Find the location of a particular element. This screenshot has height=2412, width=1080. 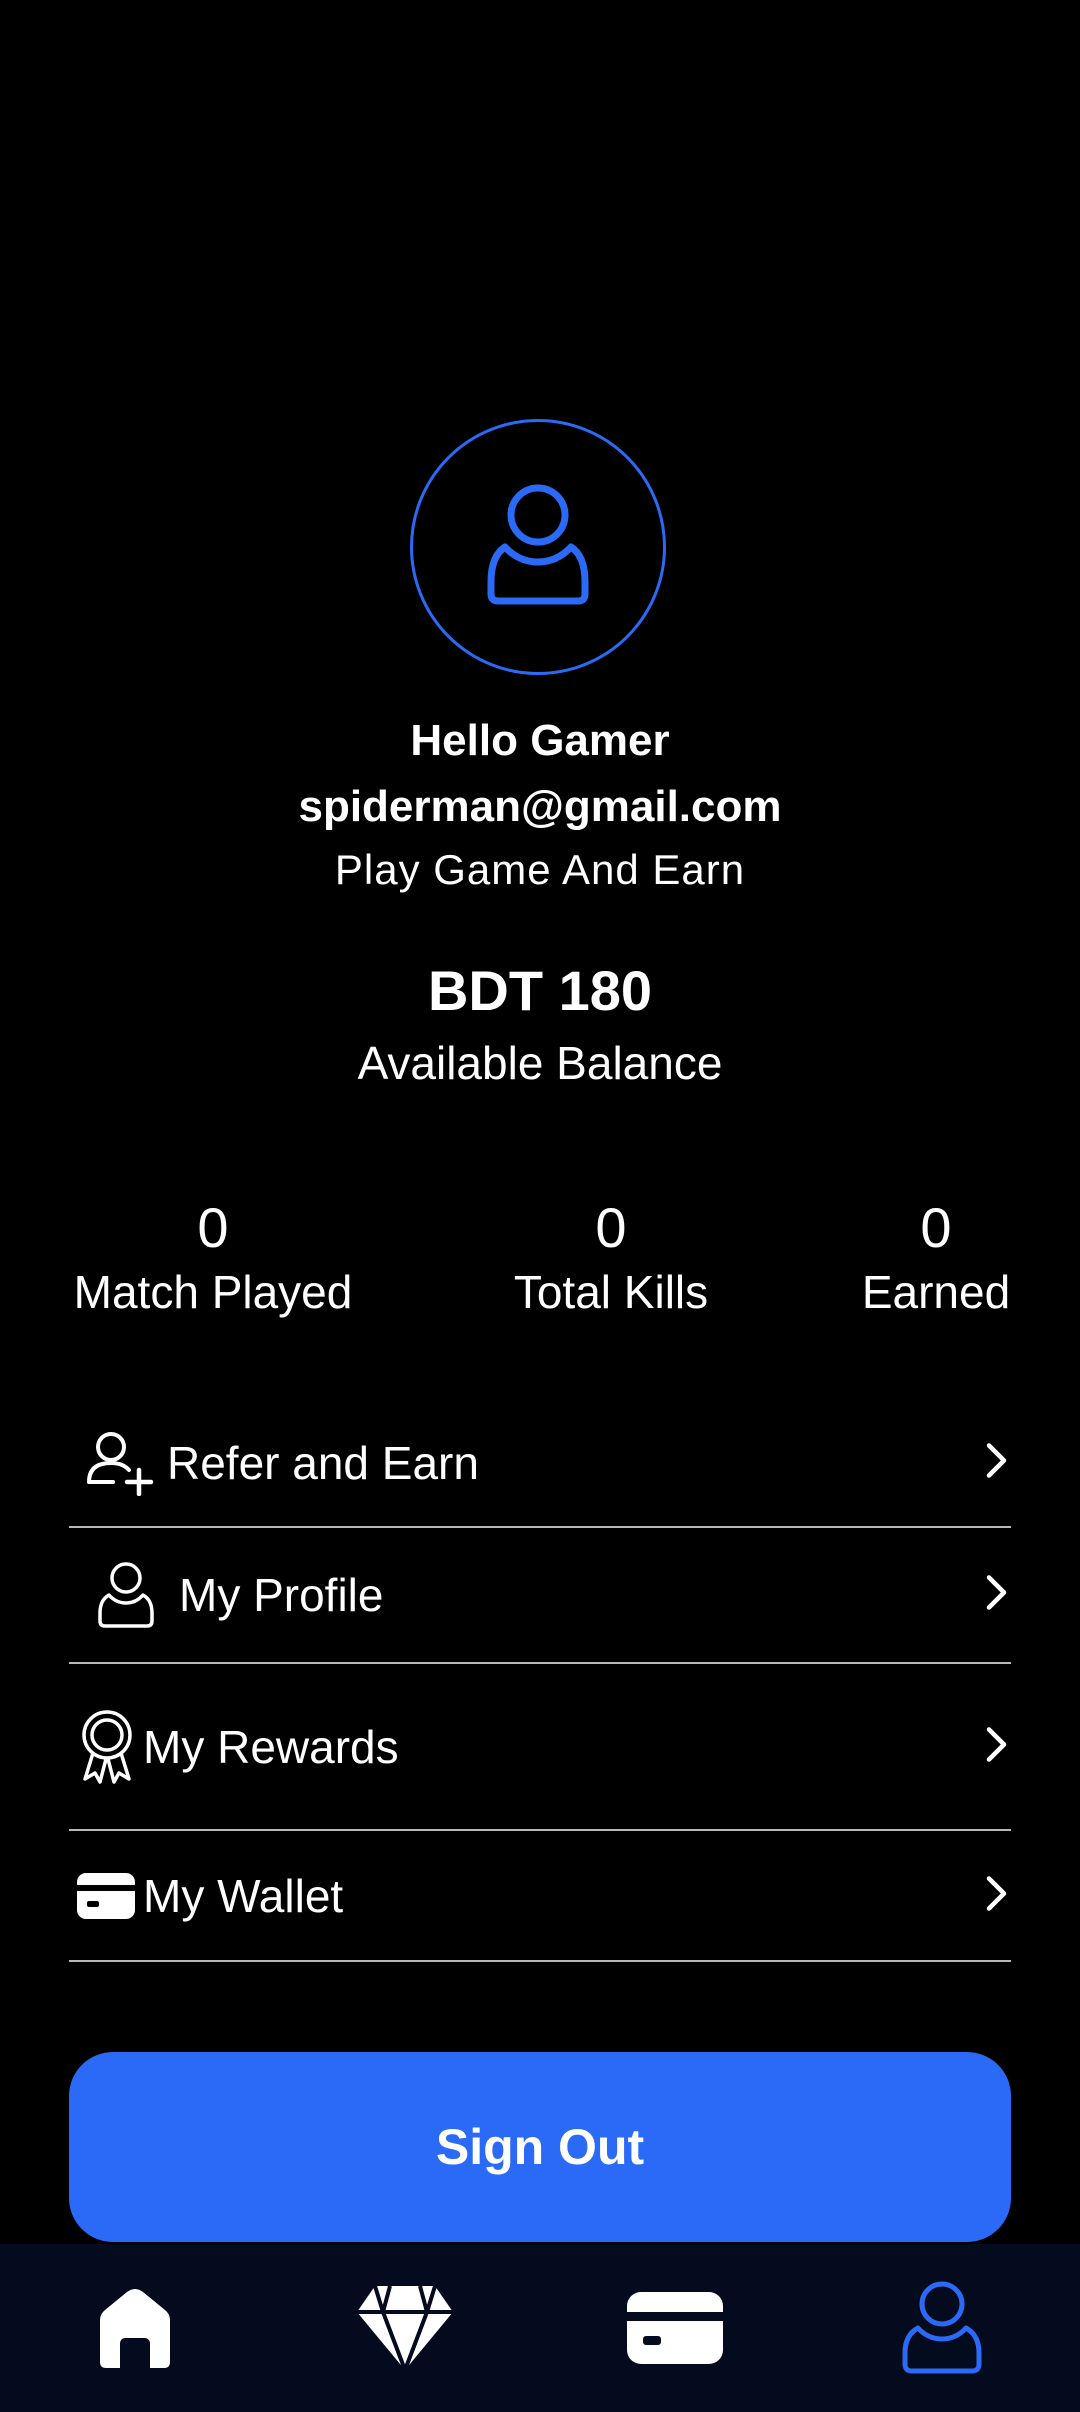

bottom-nav is located at coordinates (540, 2328).